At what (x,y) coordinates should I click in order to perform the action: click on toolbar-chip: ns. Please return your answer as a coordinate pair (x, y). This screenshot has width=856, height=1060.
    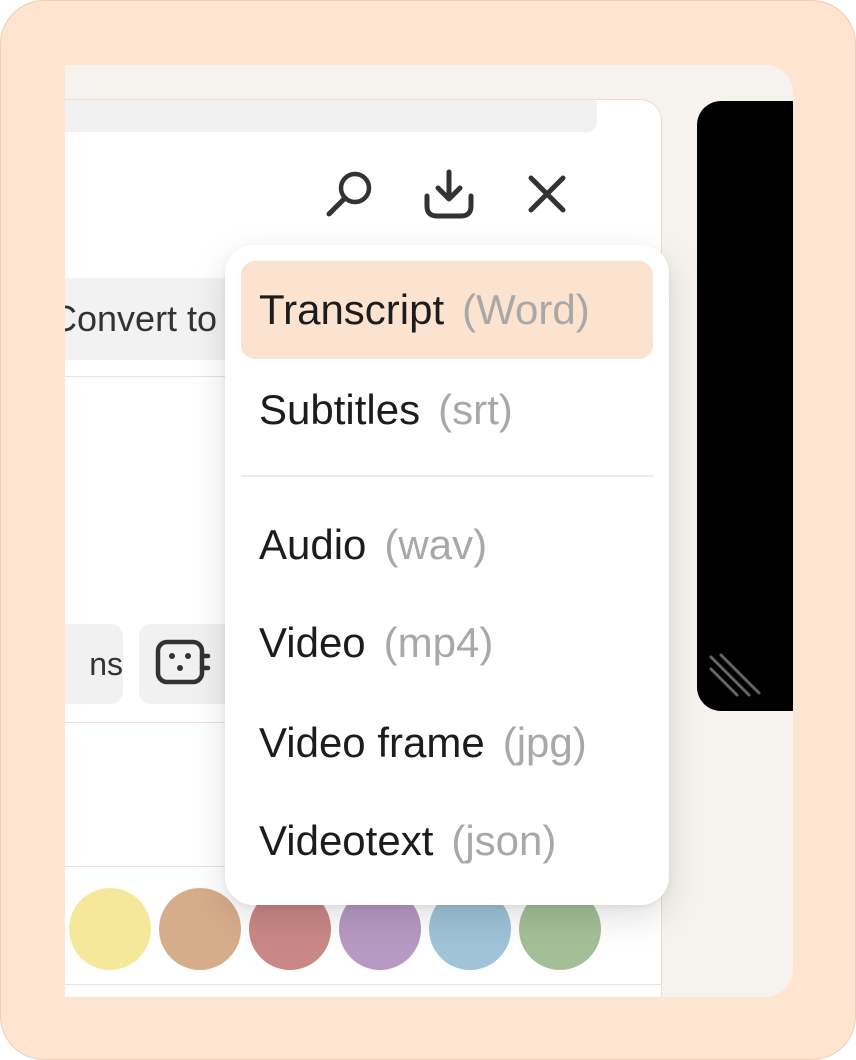
    Looking at the image, I should click on (94, 664).